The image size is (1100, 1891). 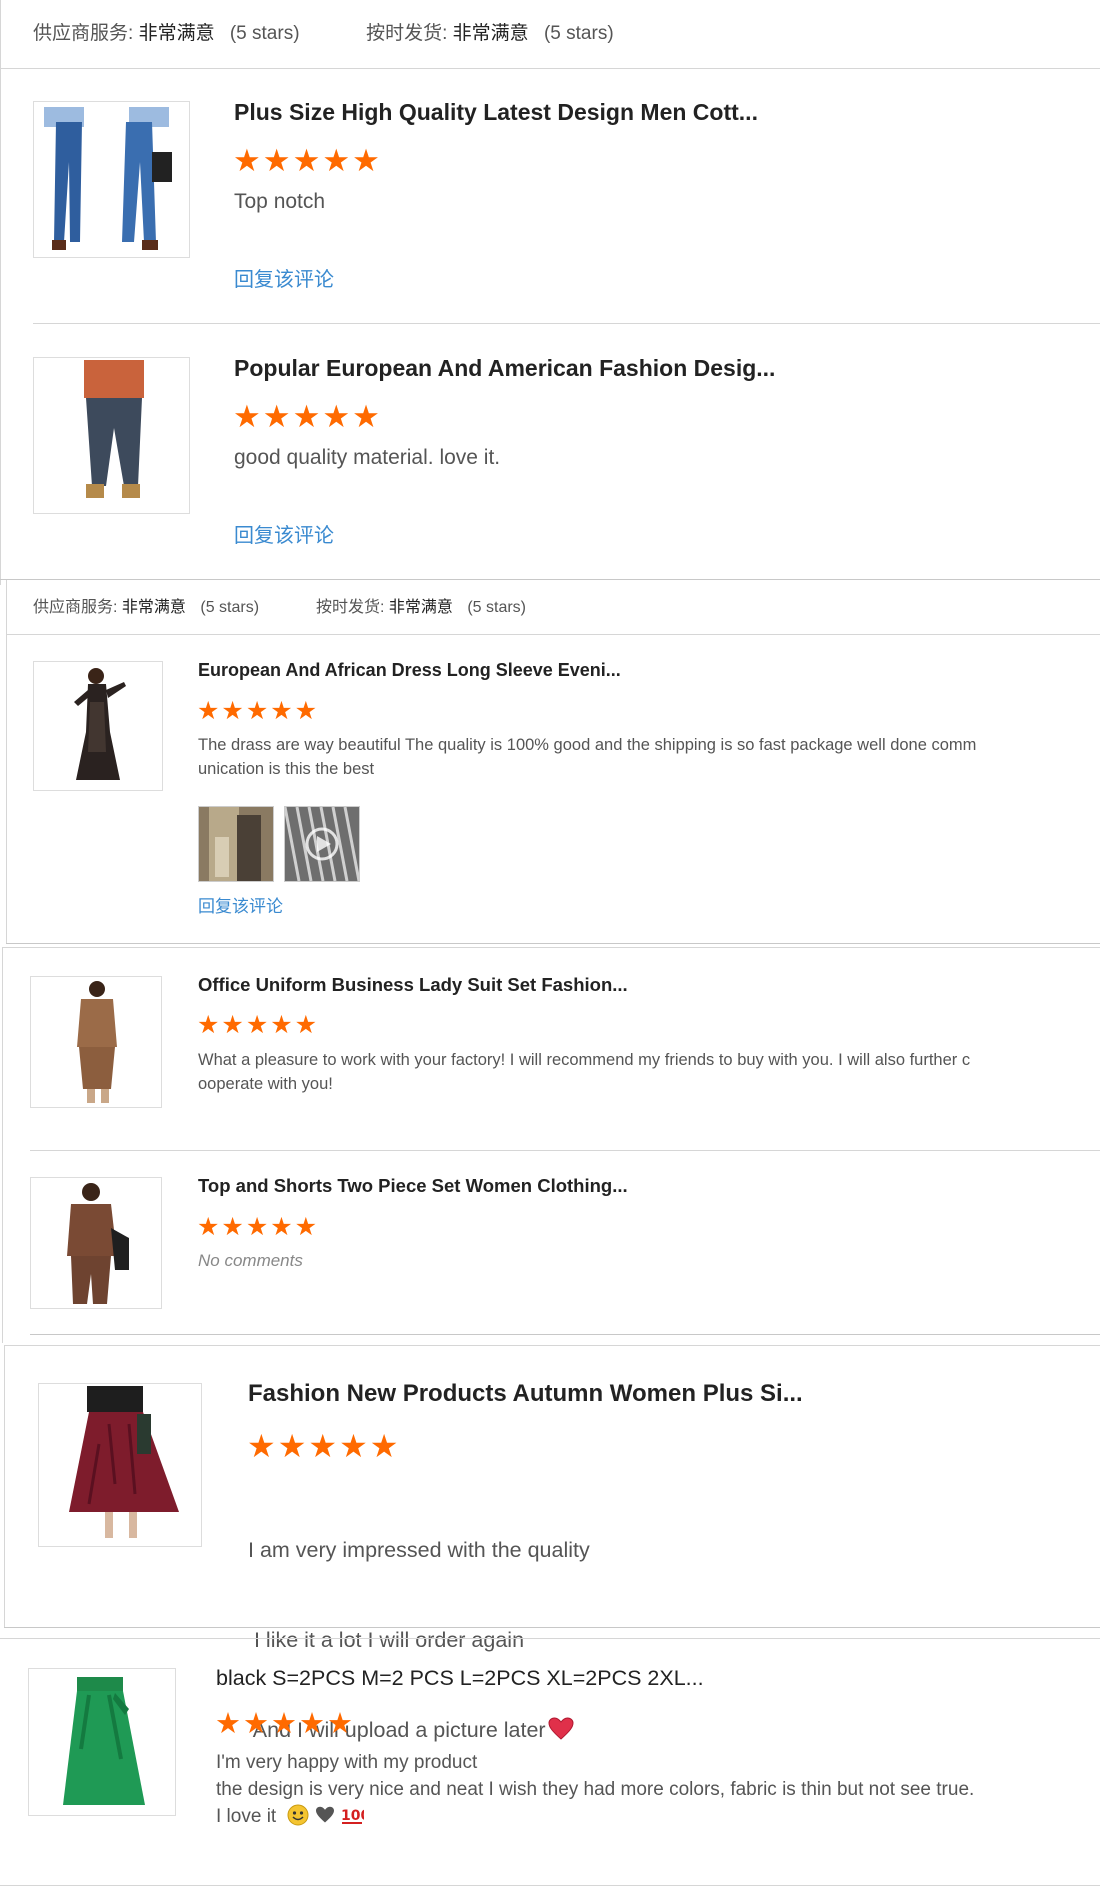 I want to click on dress-detail-photo, so click(x=236, y=844).